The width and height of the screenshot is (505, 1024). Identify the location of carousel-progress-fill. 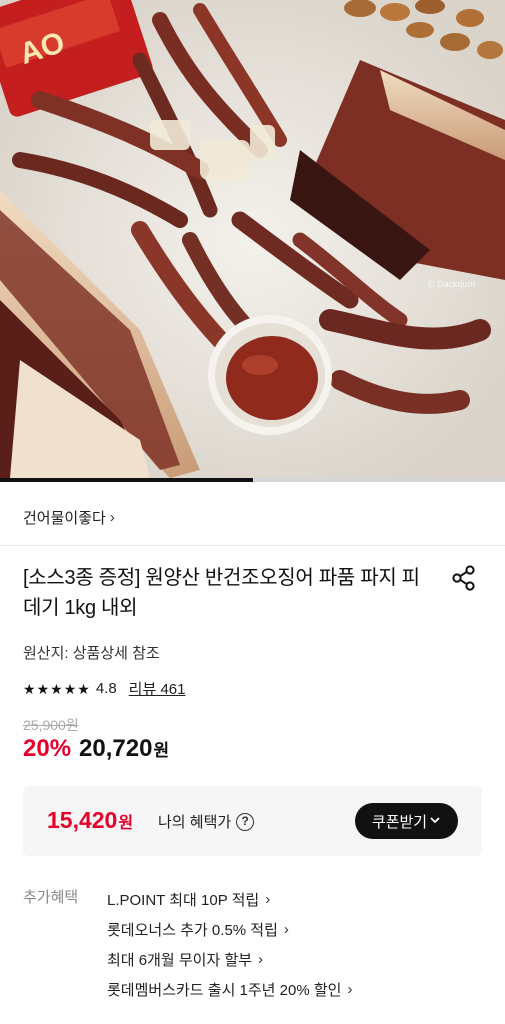
(126, 480).